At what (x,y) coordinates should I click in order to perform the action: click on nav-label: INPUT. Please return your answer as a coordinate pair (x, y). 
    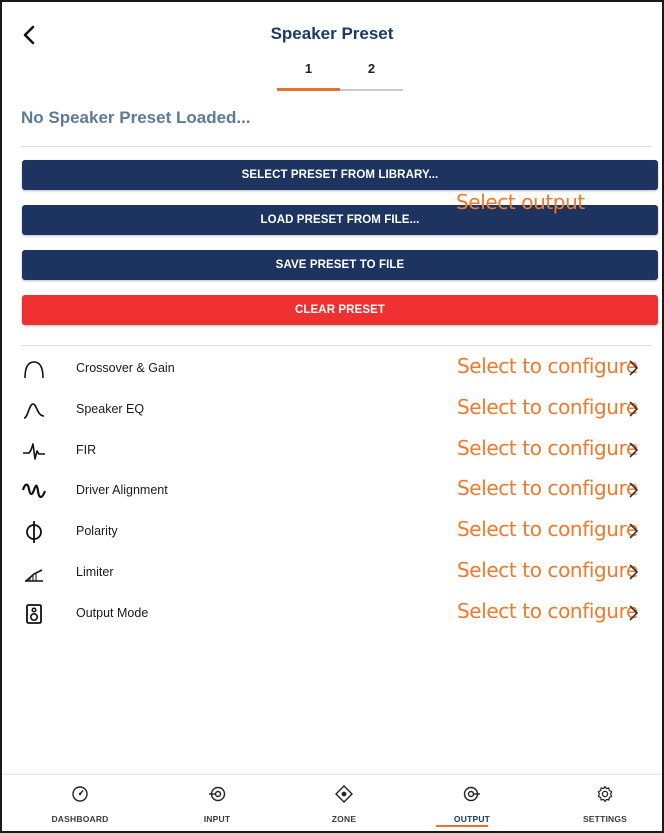
    Looking at the image, I should click on (217, 819).